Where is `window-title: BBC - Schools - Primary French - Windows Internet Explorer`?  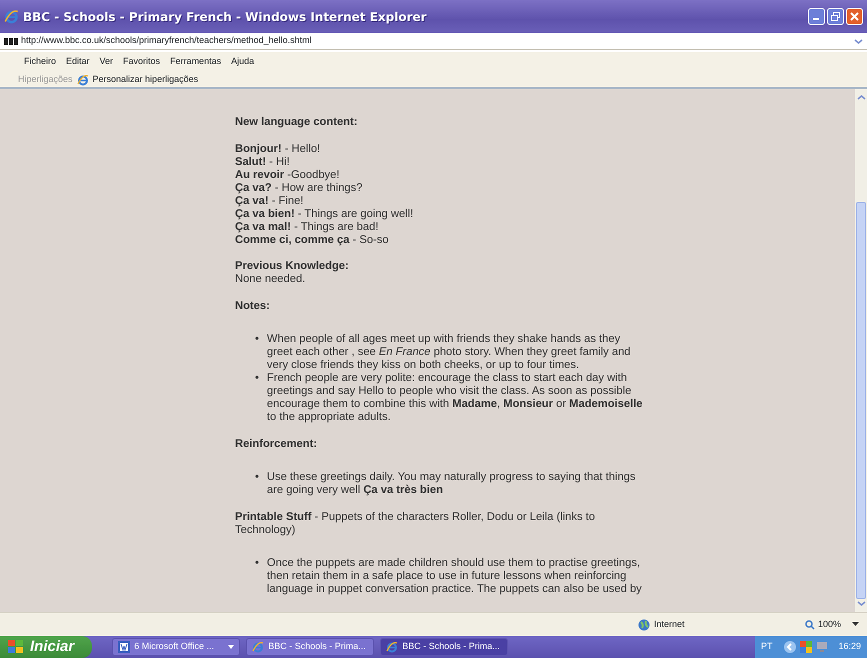
window-title: BBC - Schools - Primary French - Windows Internet Explorer is located at coordinates (225, 17).